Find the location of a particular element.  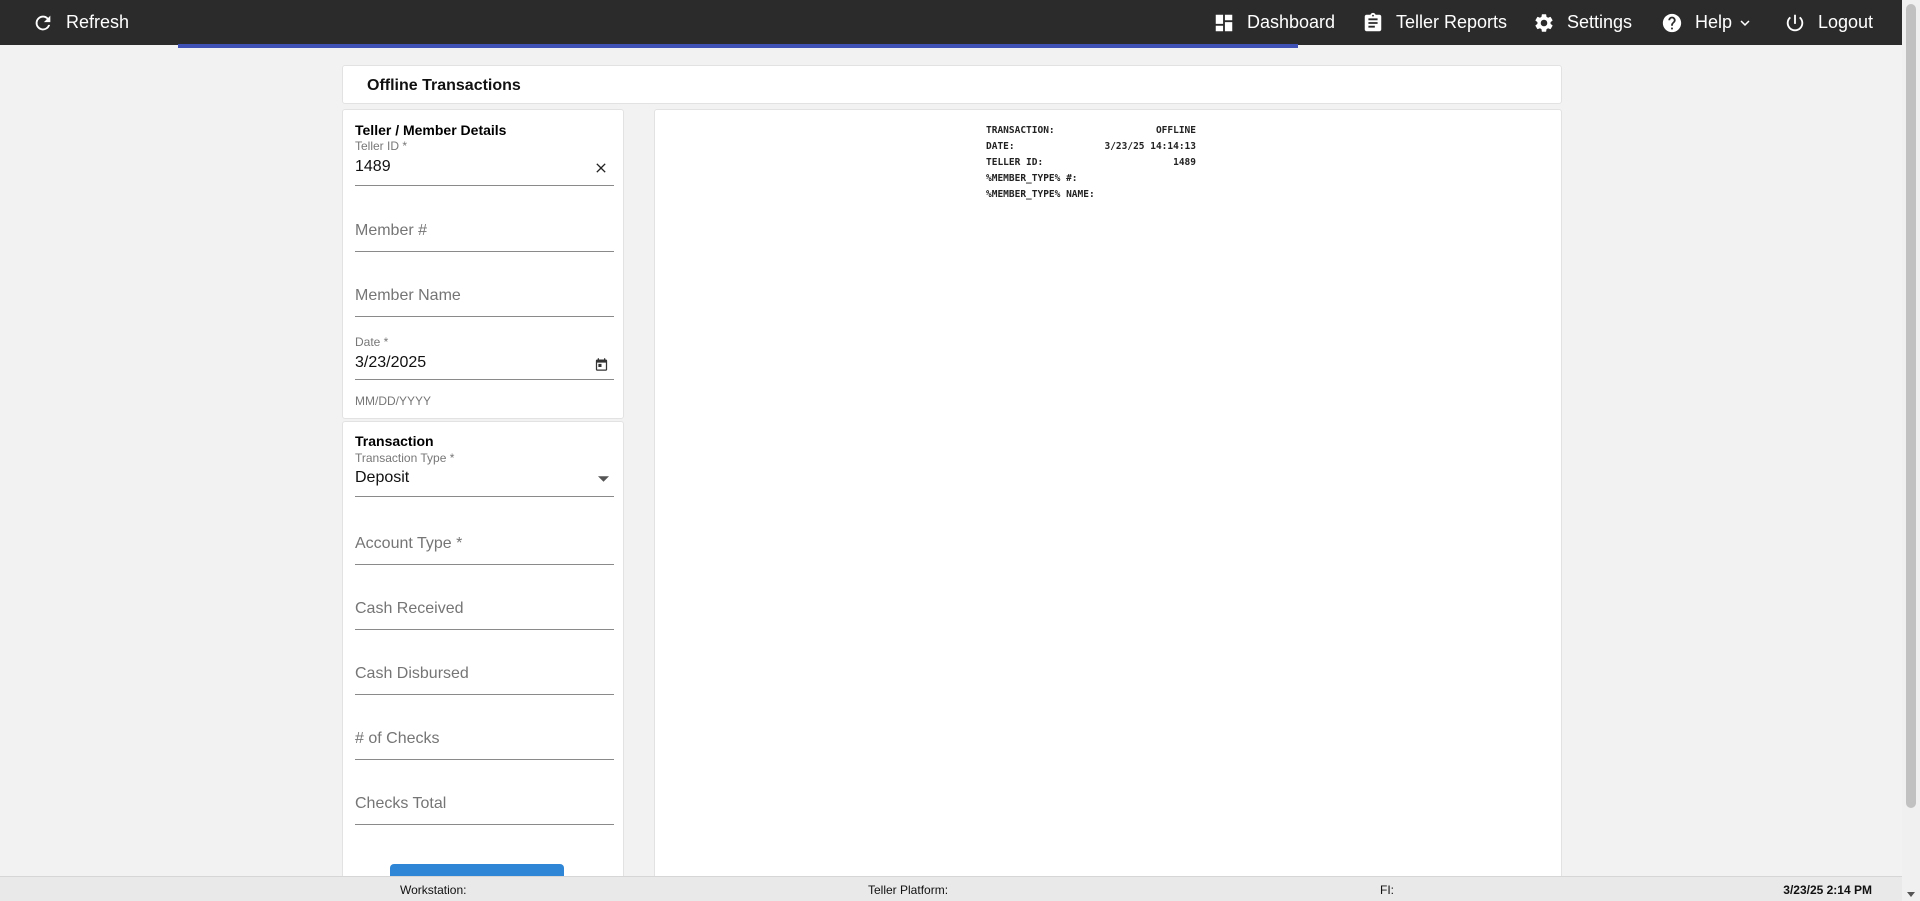

cash-disbursed-placeholder: Cash Disbursed is located at coordinates (412, 673).